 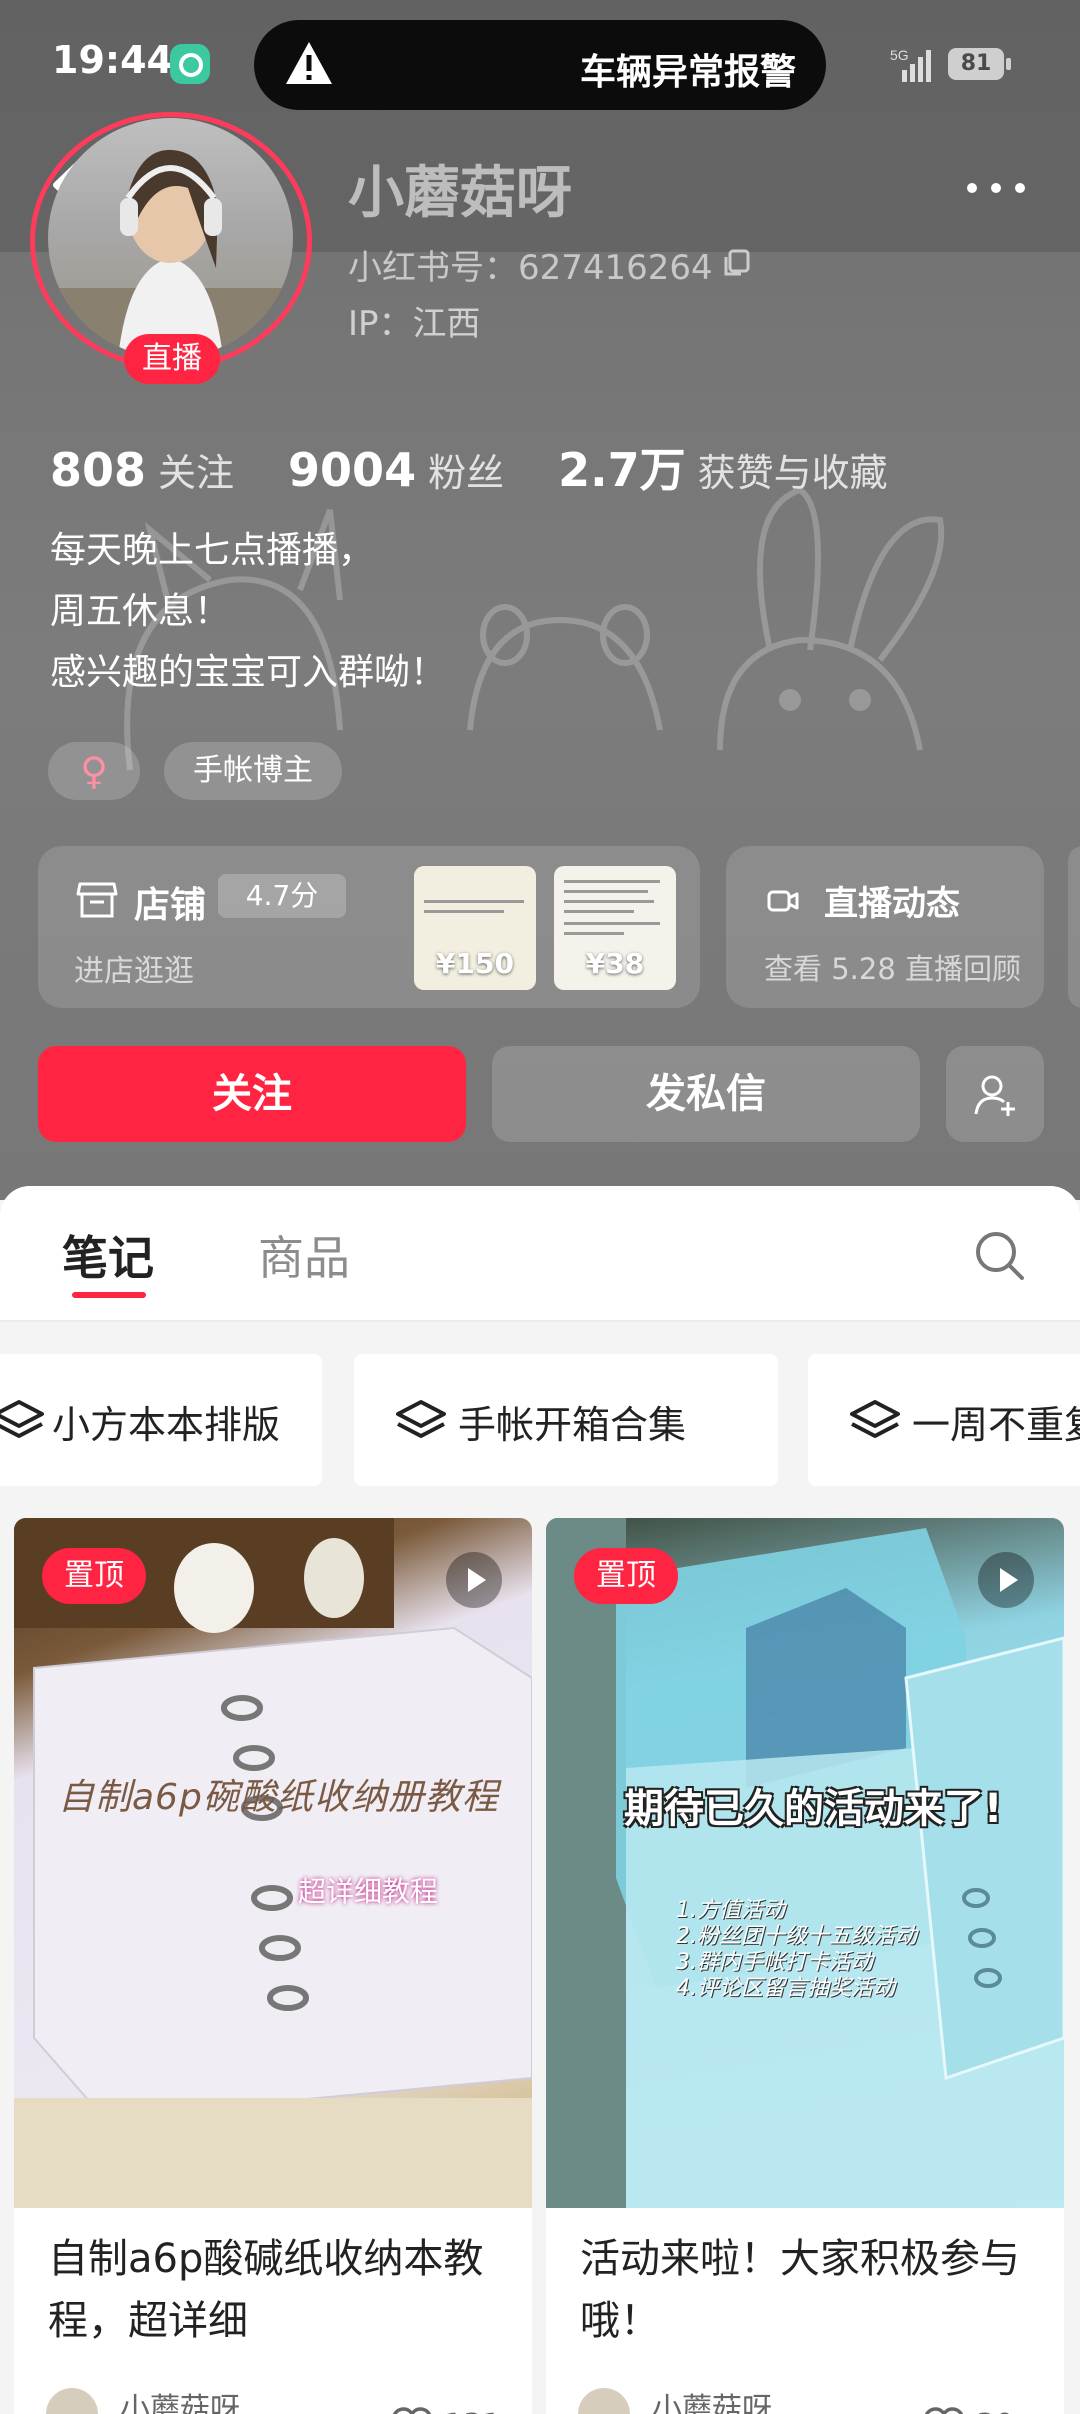 What do you see at coordinates (796, 1936) in the screenshot?
I see `cover-list-item: 2.粉丝团十级十五级活动` at bounding box center [796, 1936].